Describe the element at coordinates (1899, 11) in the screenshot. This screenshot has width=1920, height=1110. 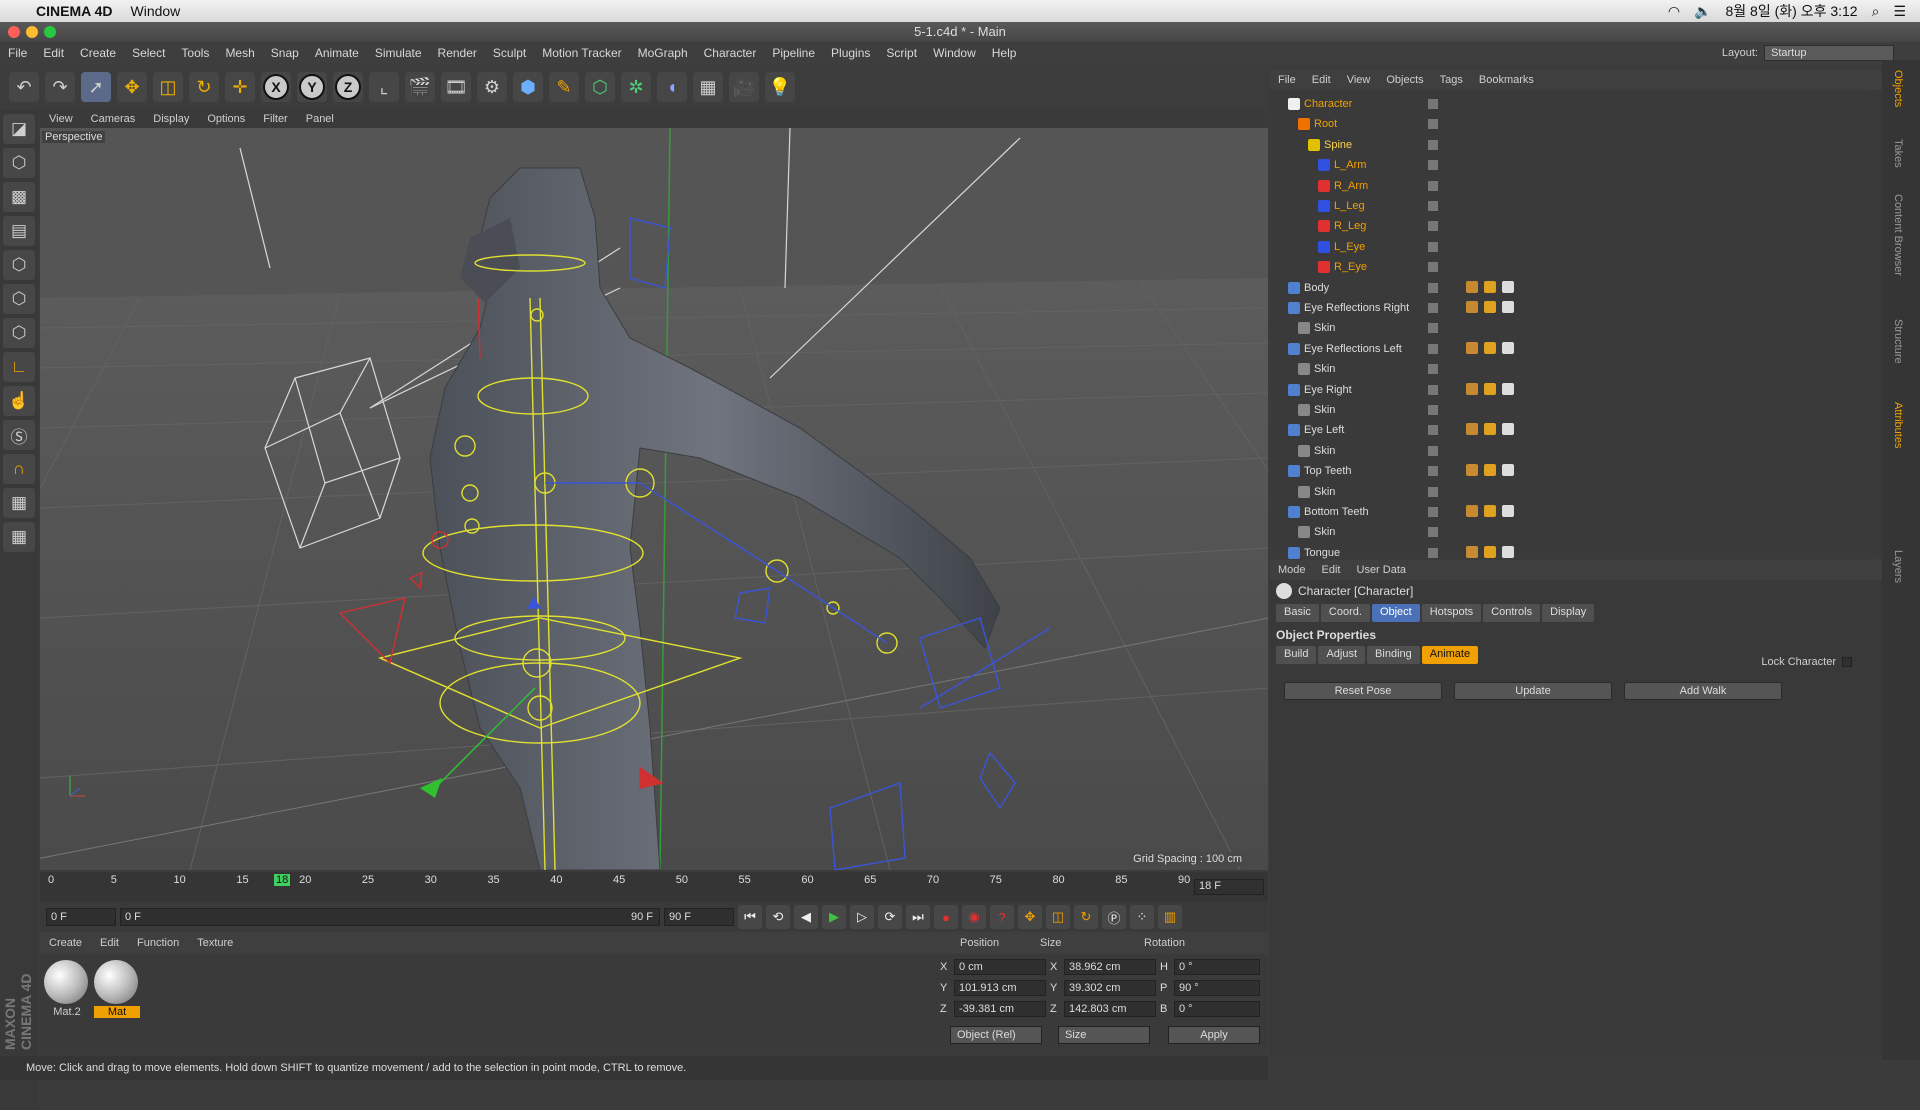
I see `notification-icon: ☰` at that location.